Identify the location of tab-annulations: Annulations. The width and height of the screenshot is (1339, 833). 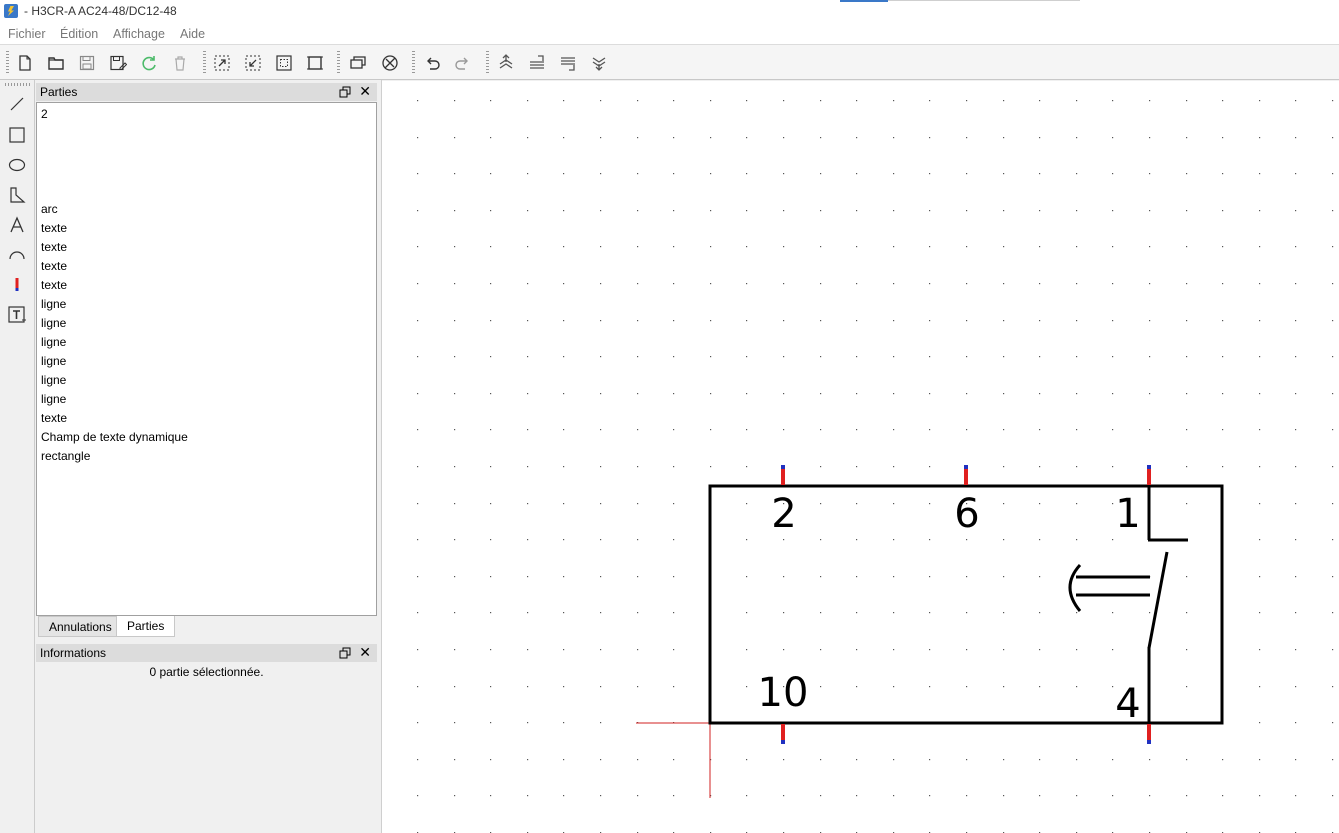
(80, 626).